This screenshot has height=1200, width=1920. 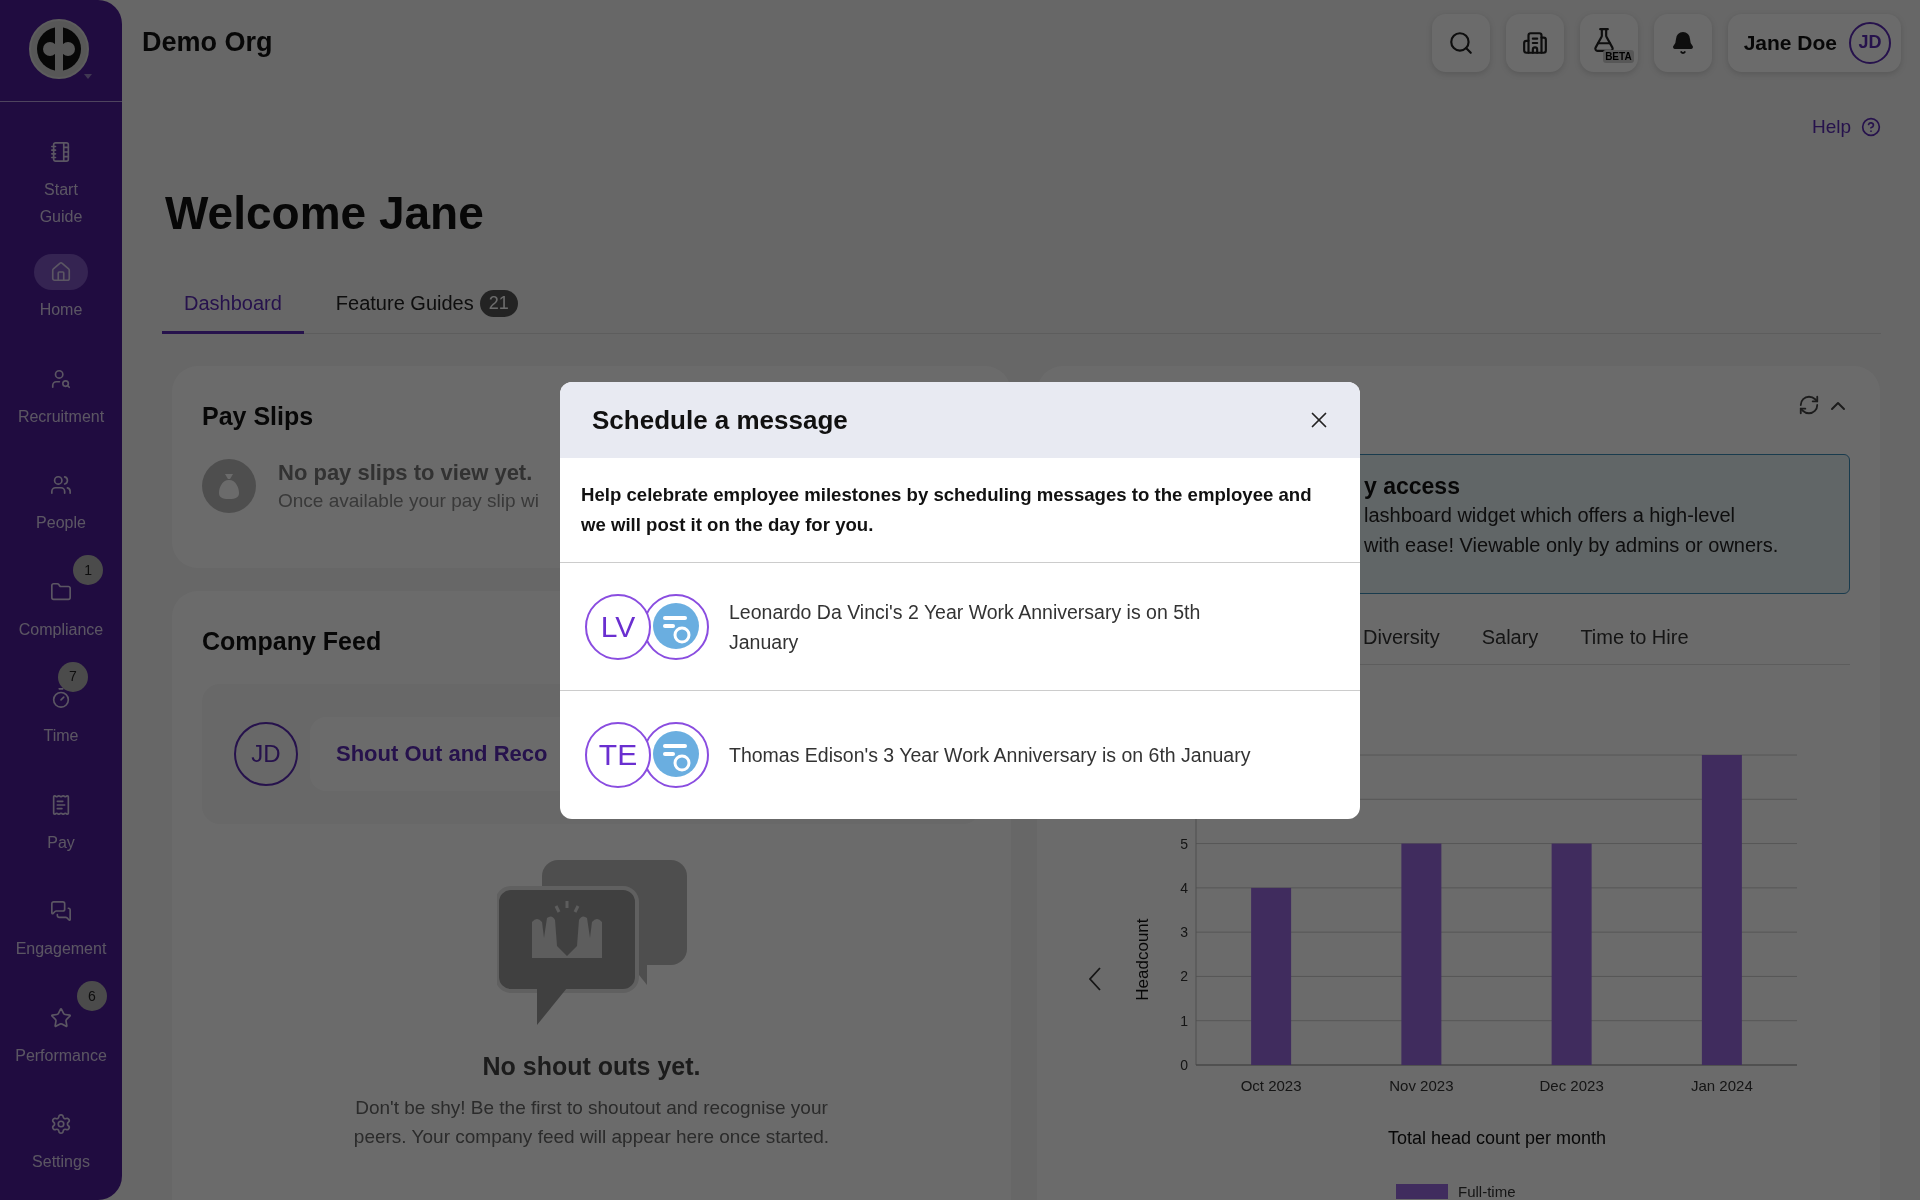 What do you see at coordinates (406, 473) in the screenshot?
I see `empty-title: No pay slips to view yet.` at bounding box center [406, 473].